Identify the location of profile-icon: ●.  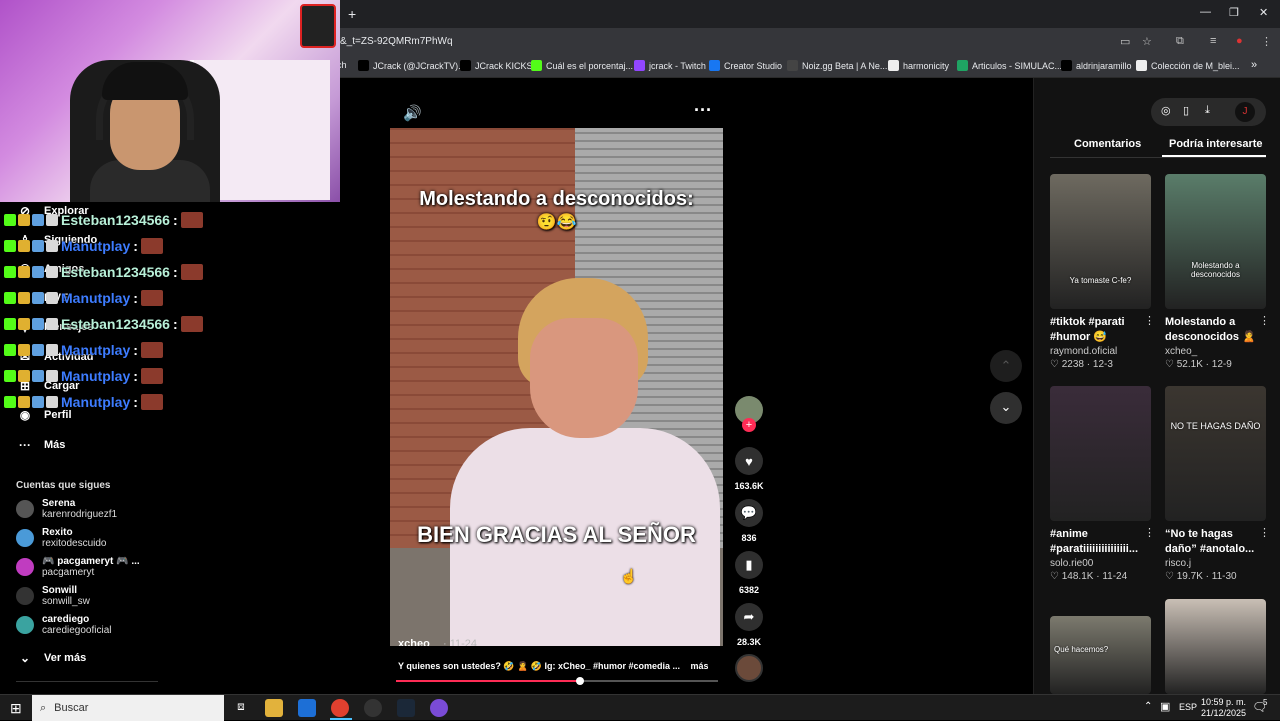
(1239, 41).